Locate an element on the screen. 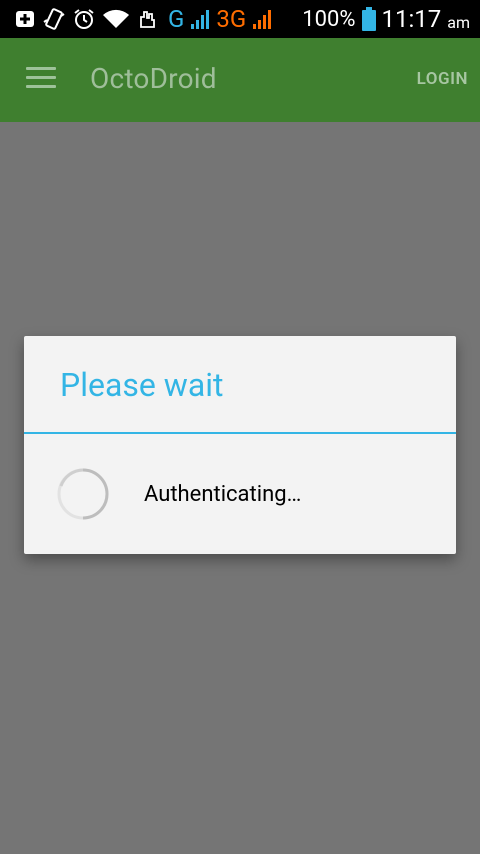 Image resolution: width=480 pixels, height=854 pixels. dialog-divider is located at coordinates (240, 433).